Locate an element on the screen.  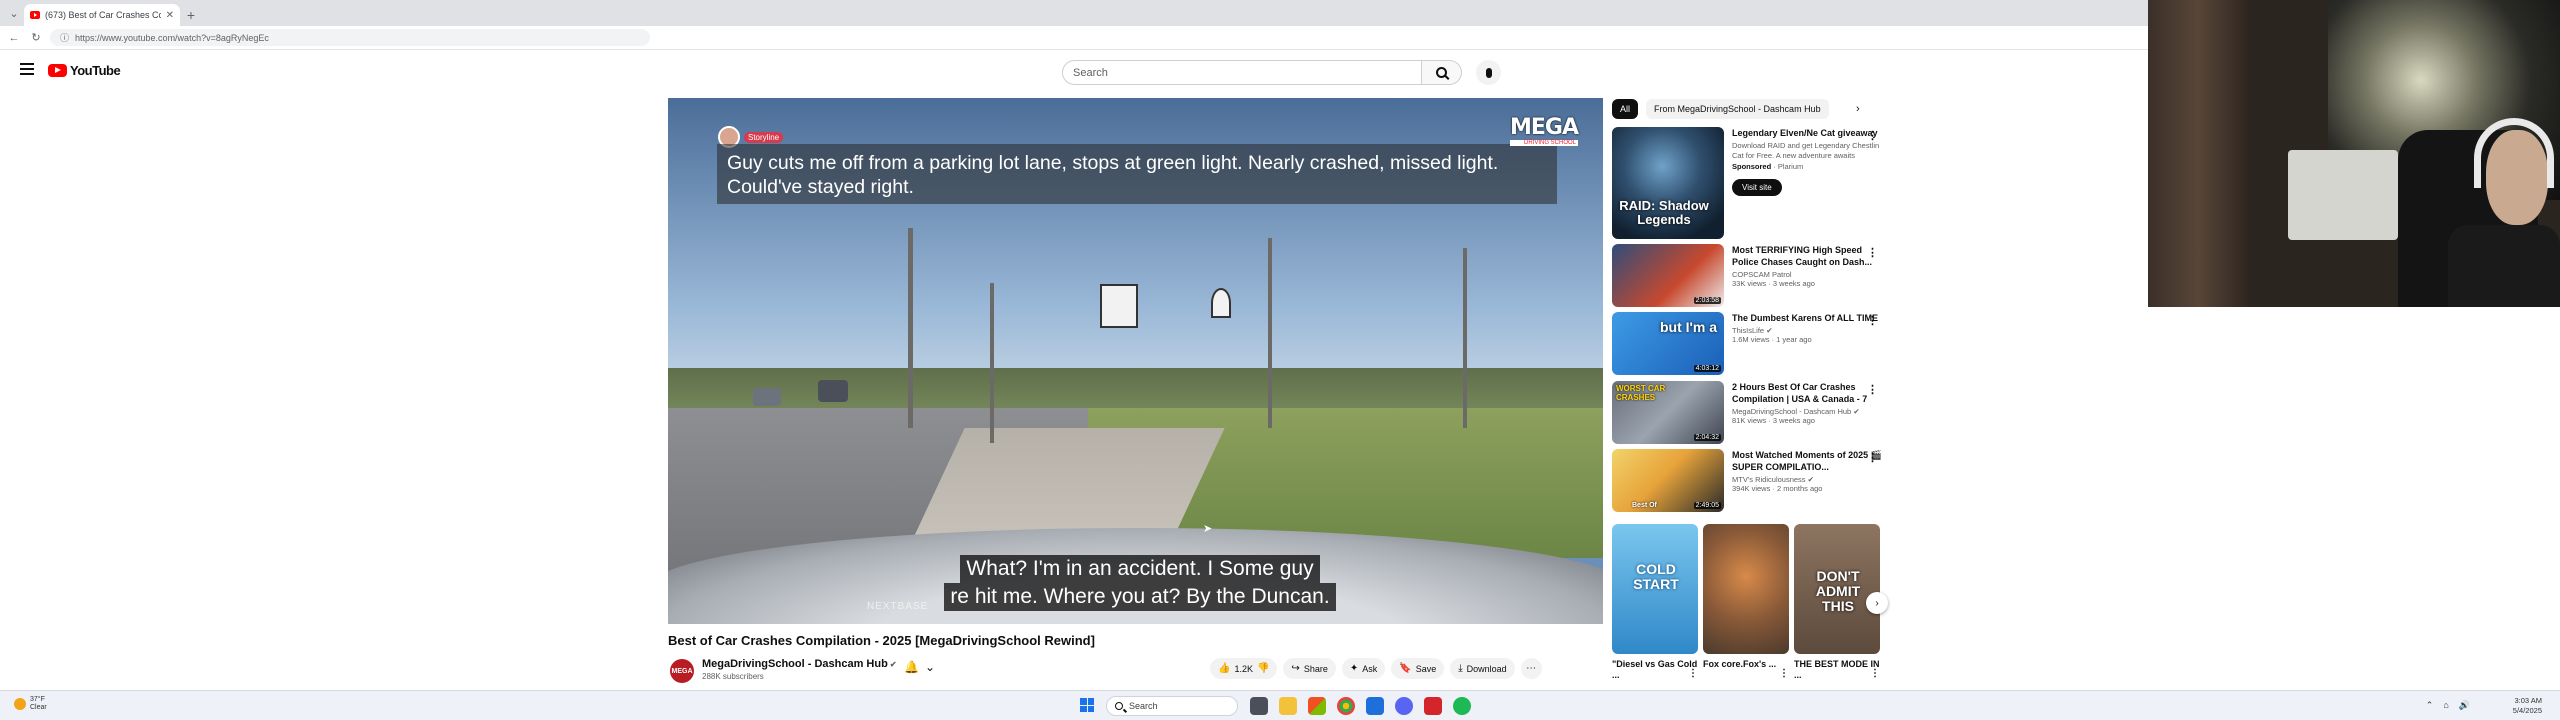
outlook-icon is located at coordinates (1375, 706).